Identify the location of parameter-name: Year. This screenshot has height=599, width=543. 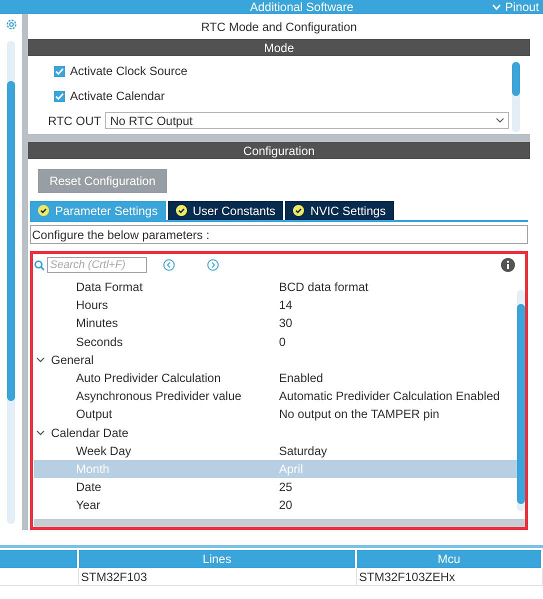
(88, 505).